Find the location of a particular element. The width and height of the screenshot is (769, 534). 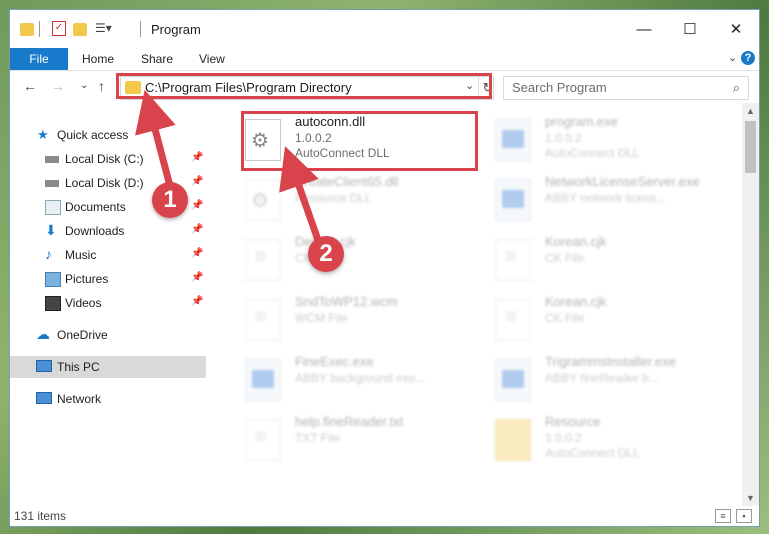

step-badge-2: 2 is located at coordinates (326, 254).